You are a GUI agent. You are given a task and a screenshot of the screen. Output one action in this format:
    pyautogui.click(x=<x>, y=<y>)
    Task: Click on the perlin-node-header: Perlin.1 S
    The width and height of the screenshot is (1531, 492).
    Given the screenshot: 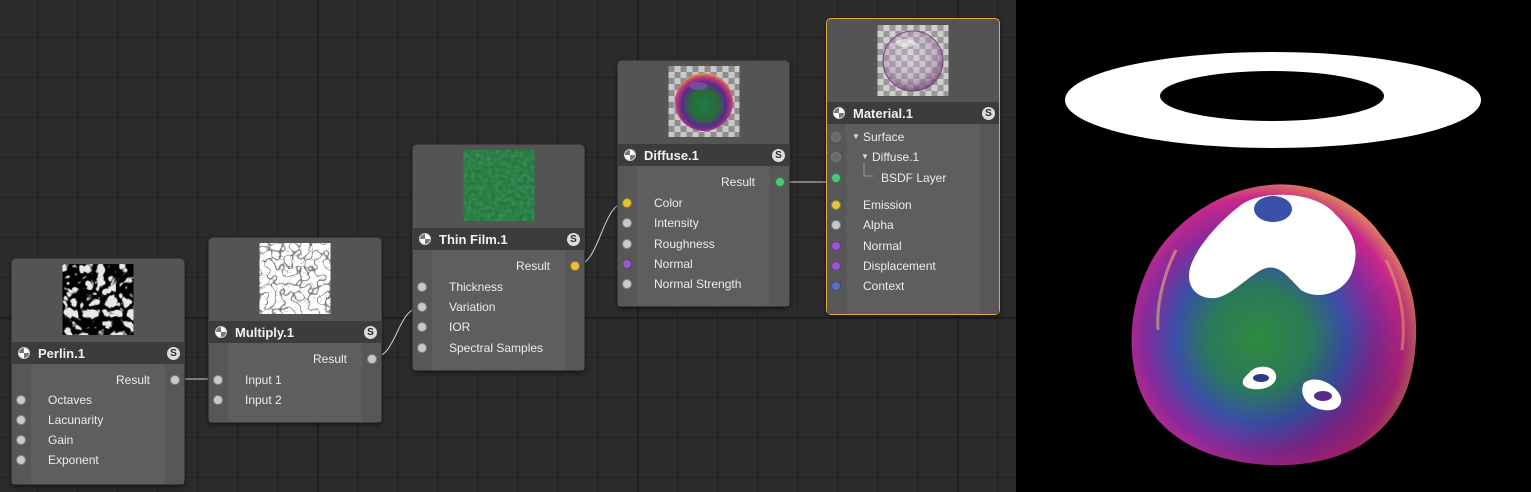 What is the action you would take?
    pyautogui.click(x=98, y=353)
    